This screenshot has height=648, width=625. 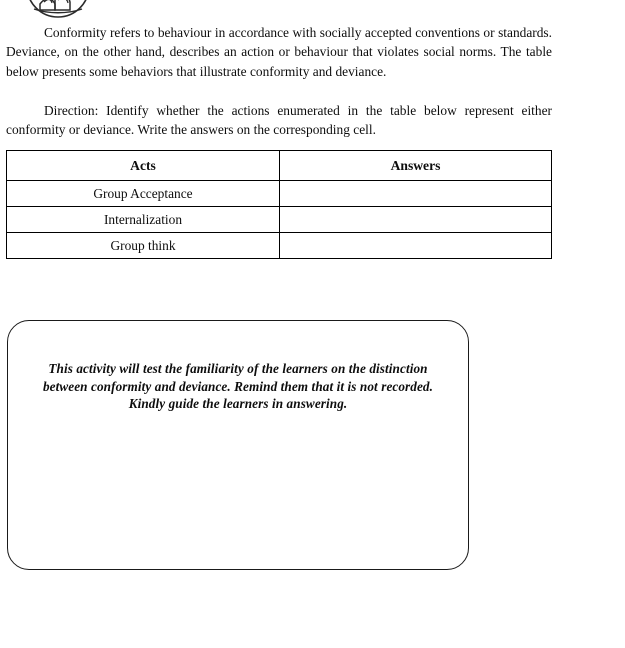 What do you see at coordinates (143, 193) in the screenshot?
I see `act-cell: Group Acceptance` at bounding box center [143, 193].